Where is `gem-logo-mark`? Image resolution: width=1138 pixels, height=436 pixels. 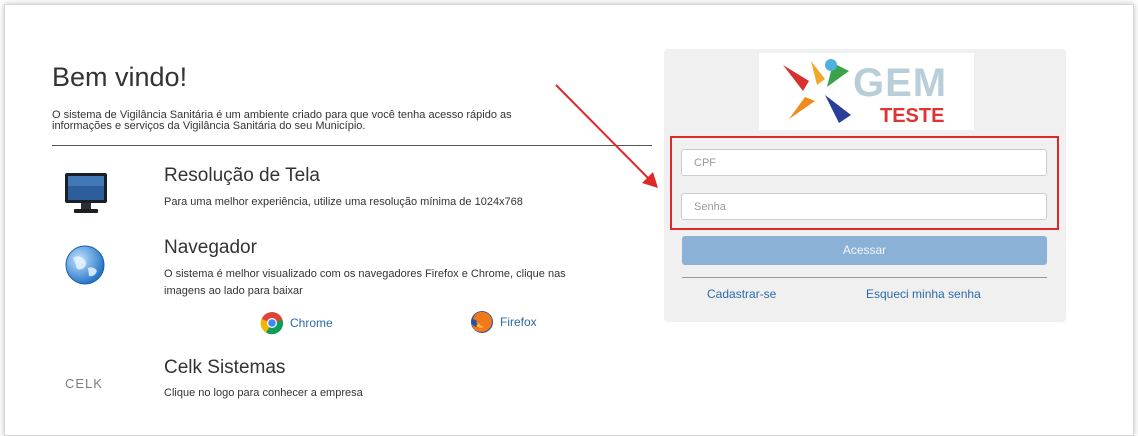 gem-logo-mark is located at coordinates (817, 91).